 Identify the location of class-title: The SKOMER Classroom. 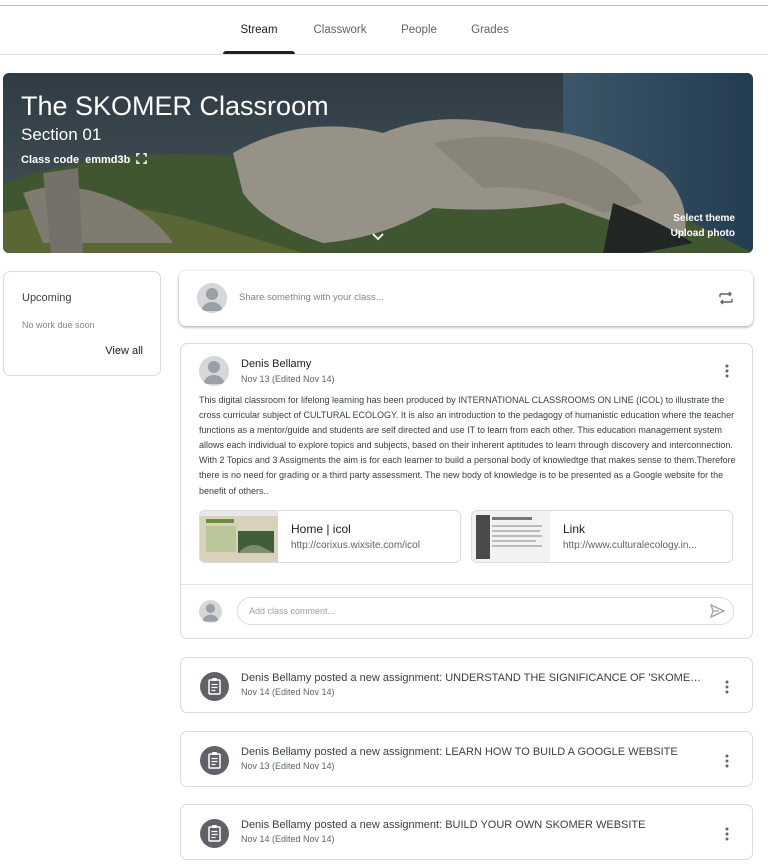
(175, 106).